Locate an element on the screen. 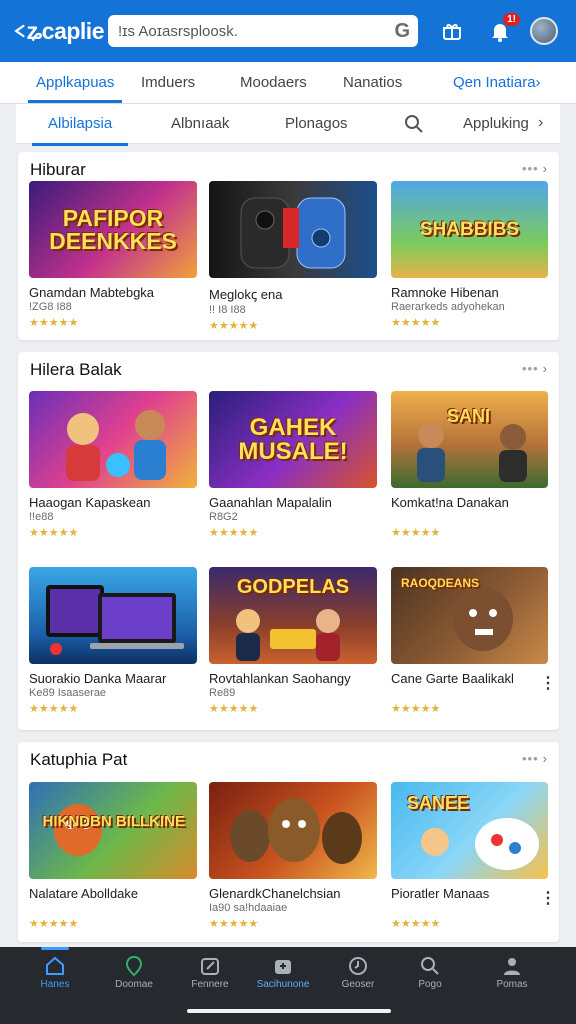  google-icon: G is located at coordinates (402, 31).